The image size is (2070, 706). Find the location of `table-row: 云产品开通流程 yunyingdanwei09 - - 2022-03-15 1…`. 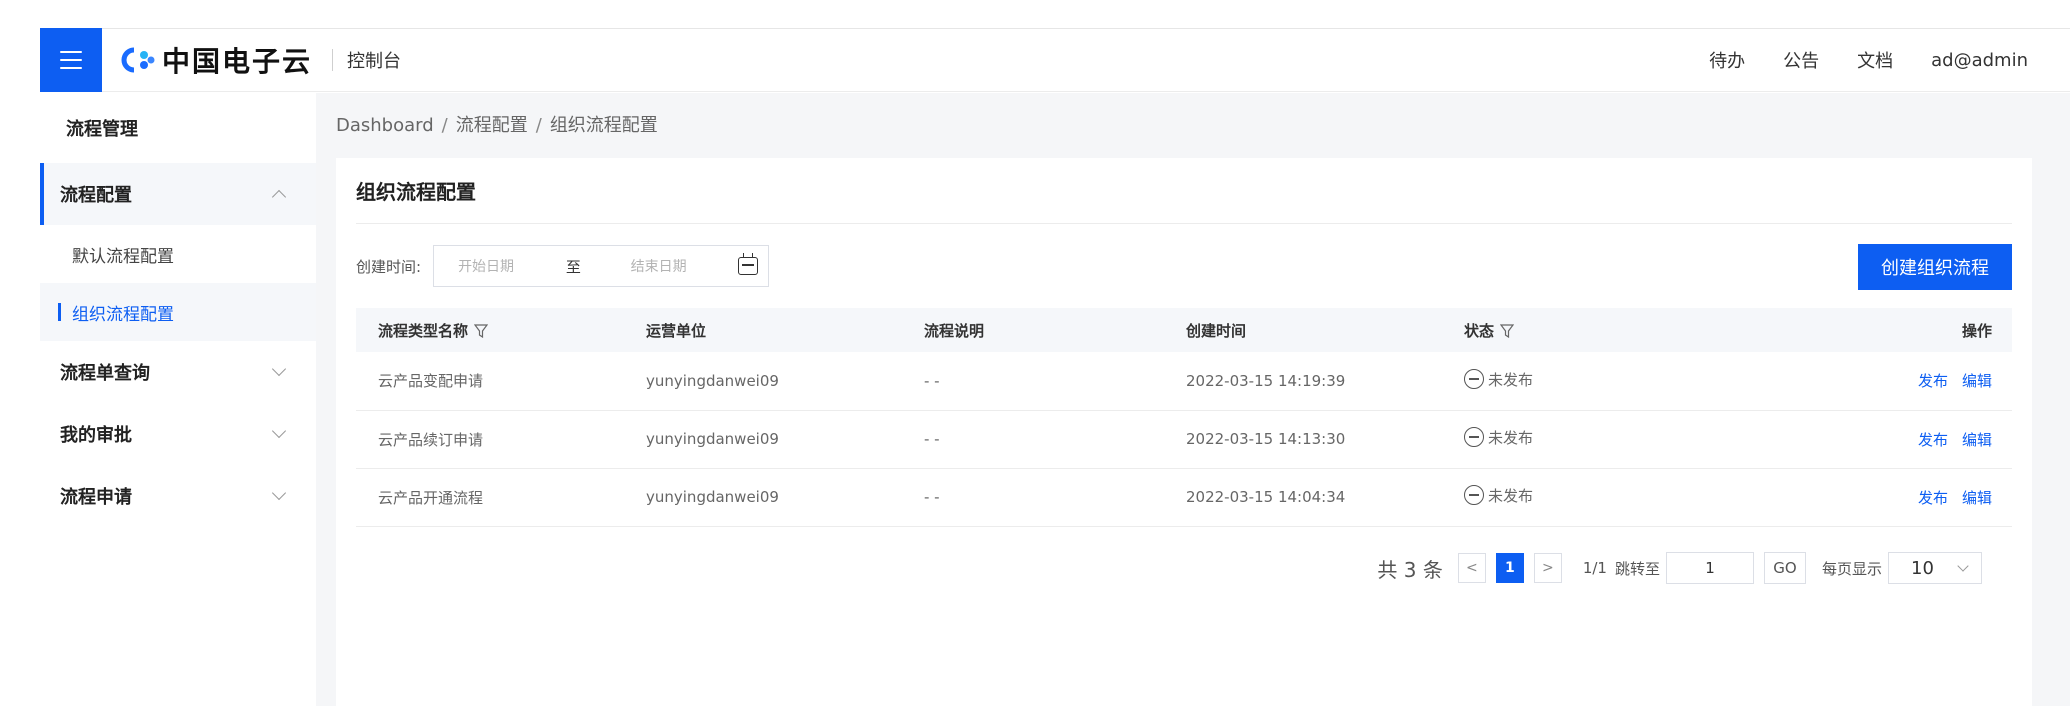

table-row: 云产品开通流程 yunyingdanwei09 - - 2022-03-15 1… is located at coordinates (1184, 497).